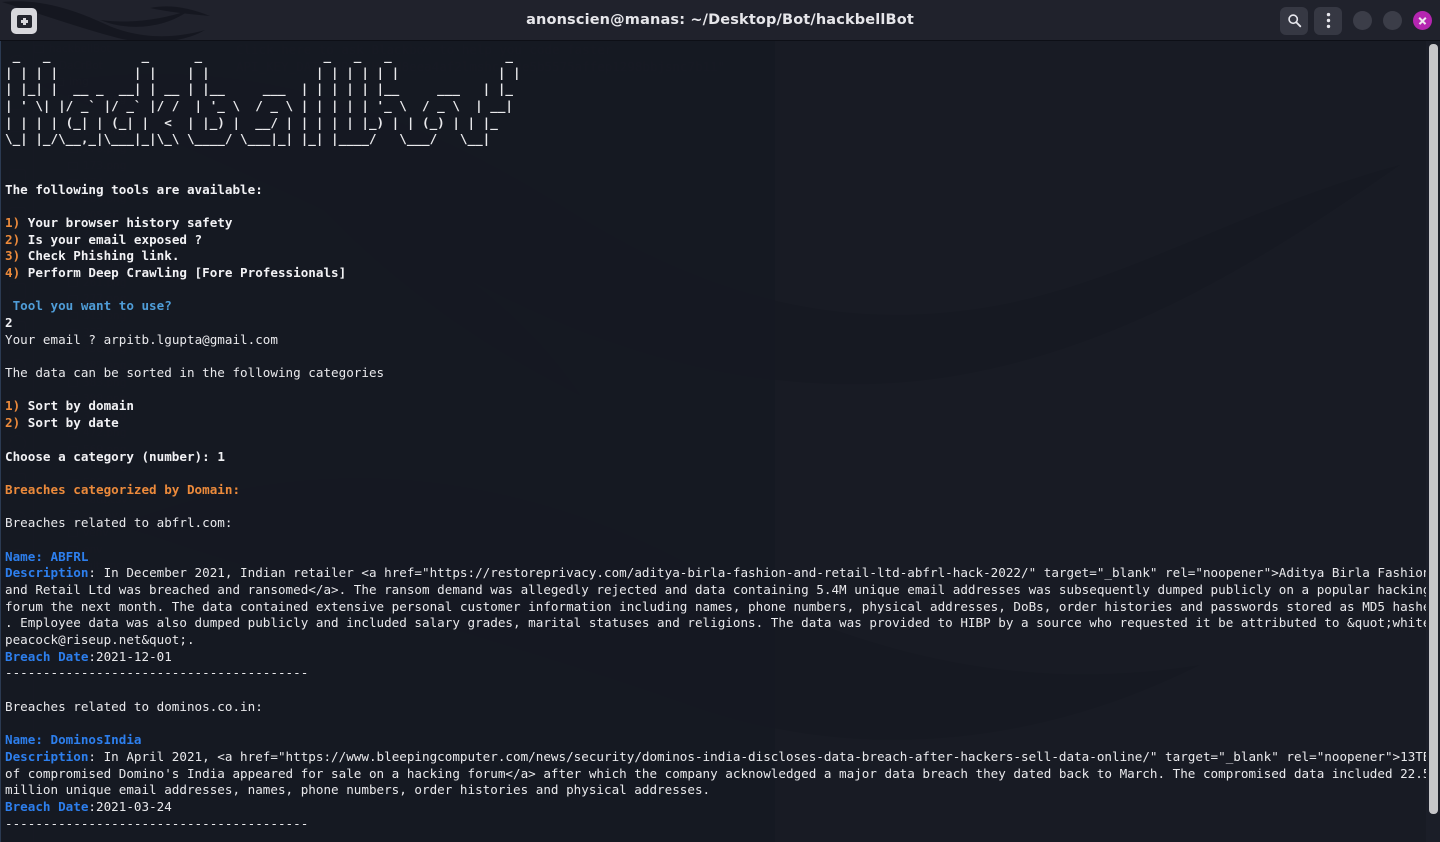 This screenshot has height=842, width=1440. What do you see at coordinates (119, 523) in the screenshot?
I see `breach-group-header-text: Breaches related to abfrl.com:` at bounding box center [119, 523].